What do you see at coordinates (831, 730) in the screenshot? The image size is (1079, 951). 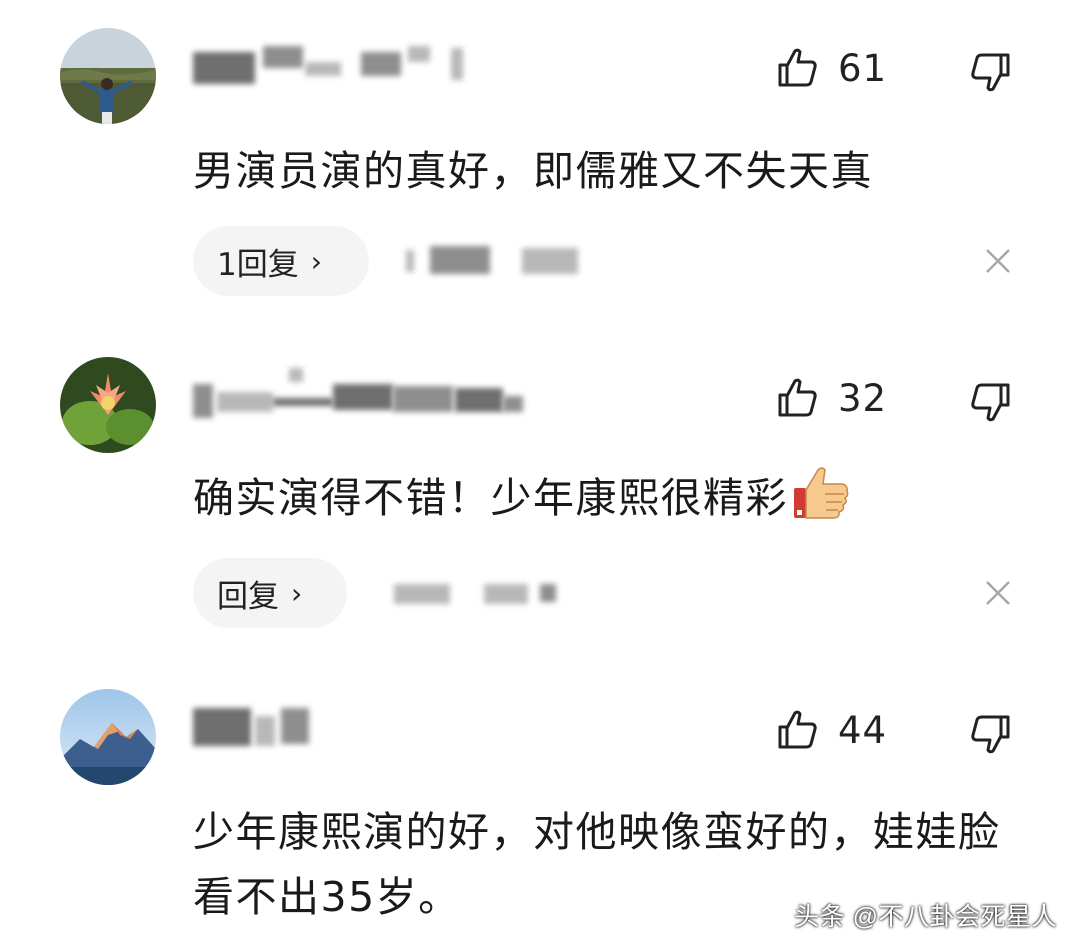 I see `like-button: 44` at bounding box center [831, 730].